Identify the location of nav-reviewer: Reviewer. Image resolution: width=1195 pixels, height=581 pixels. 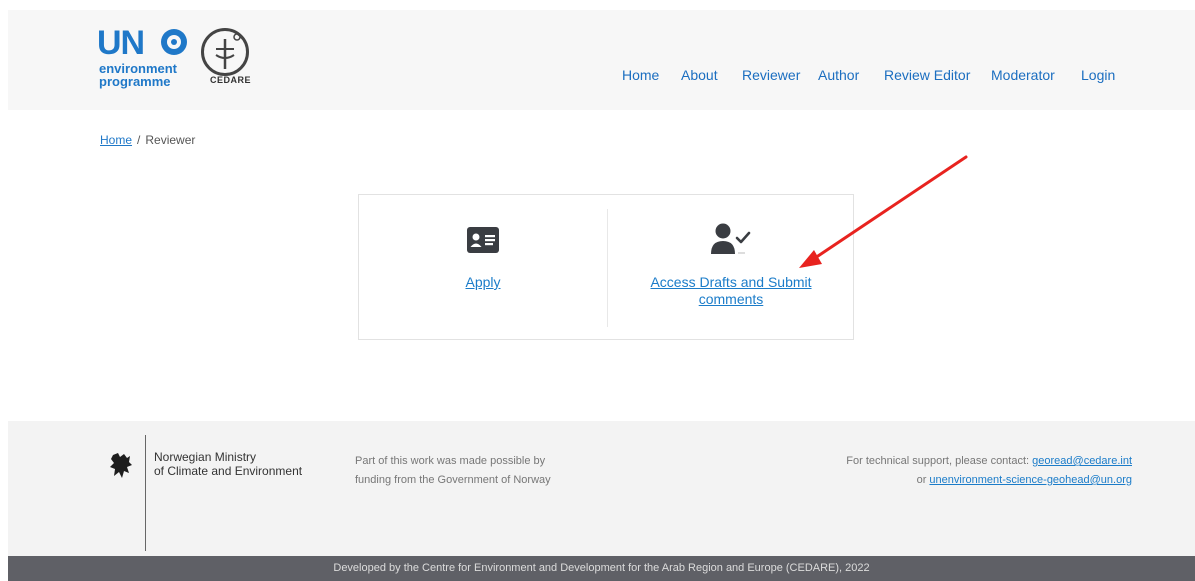
(771, 75).